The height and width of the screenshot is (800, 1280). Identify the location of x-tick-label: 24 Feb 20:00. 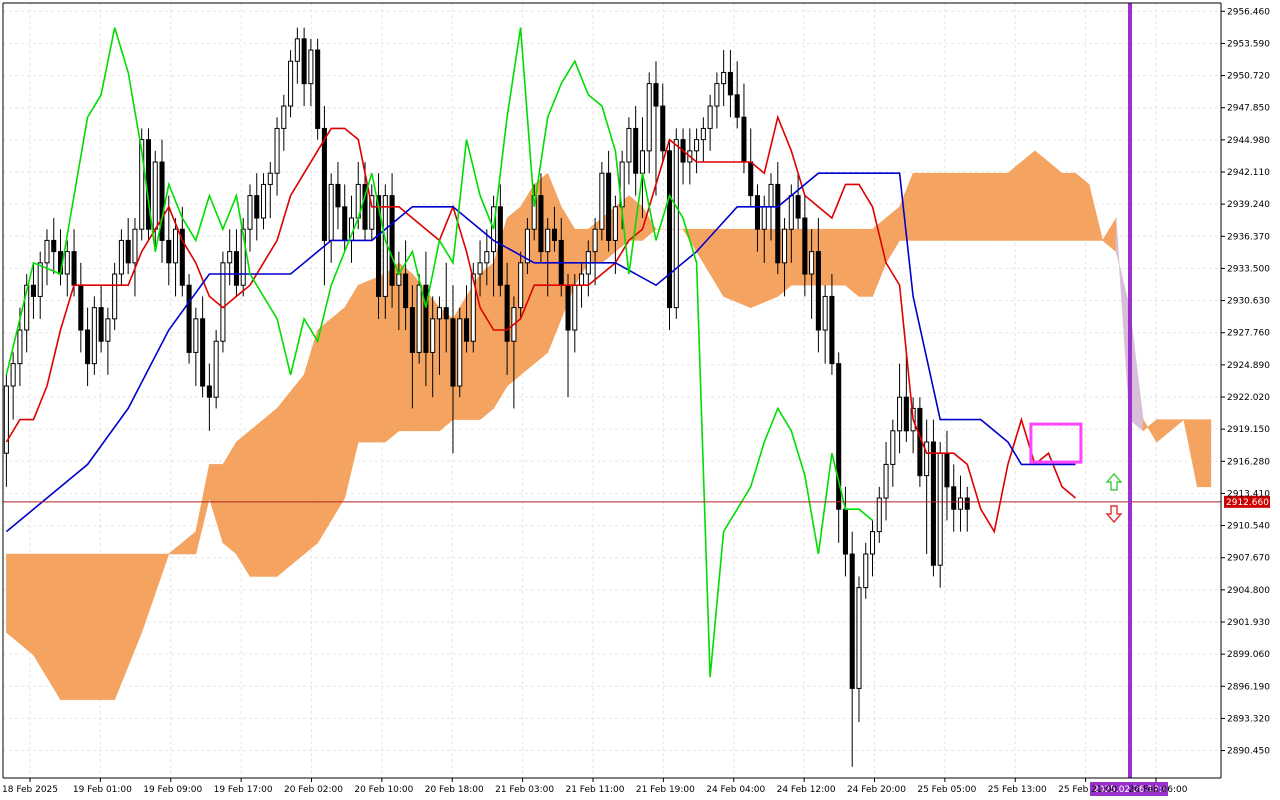
(876, 790).